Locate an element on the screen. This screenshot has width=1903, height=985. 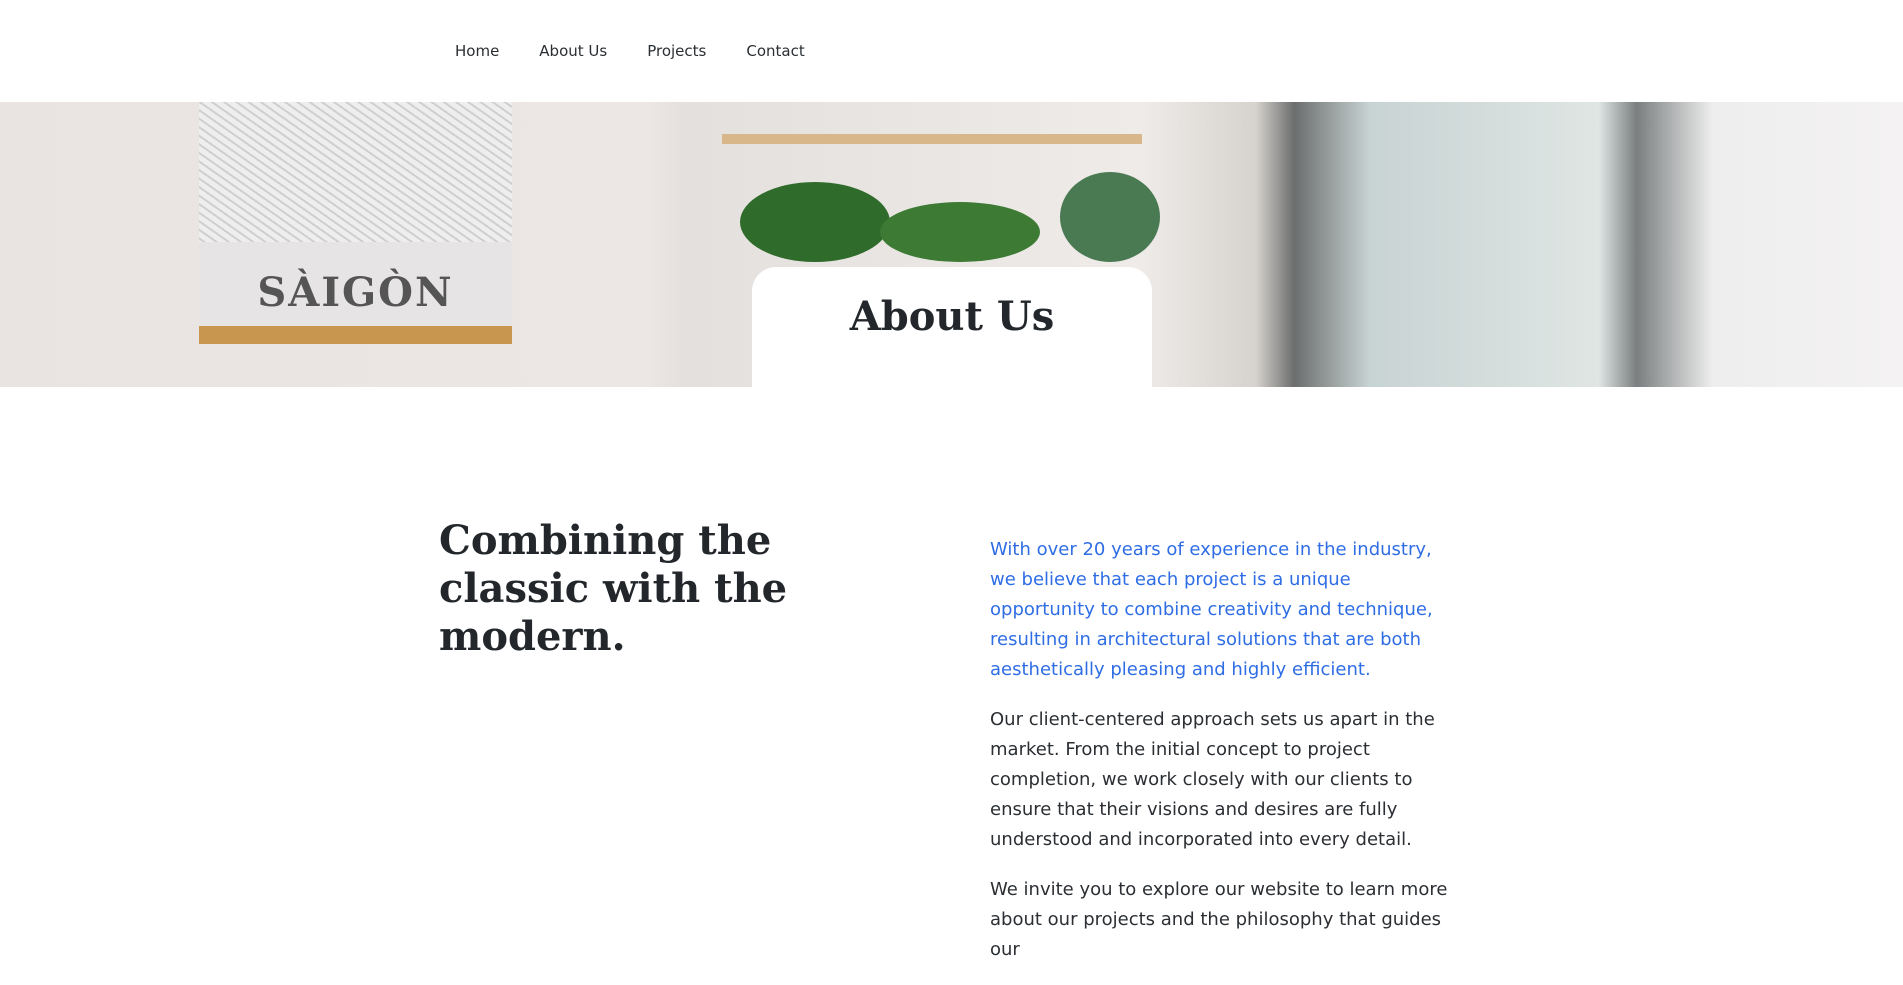
nav-projects: Projects is located at coordinates (676, 51).